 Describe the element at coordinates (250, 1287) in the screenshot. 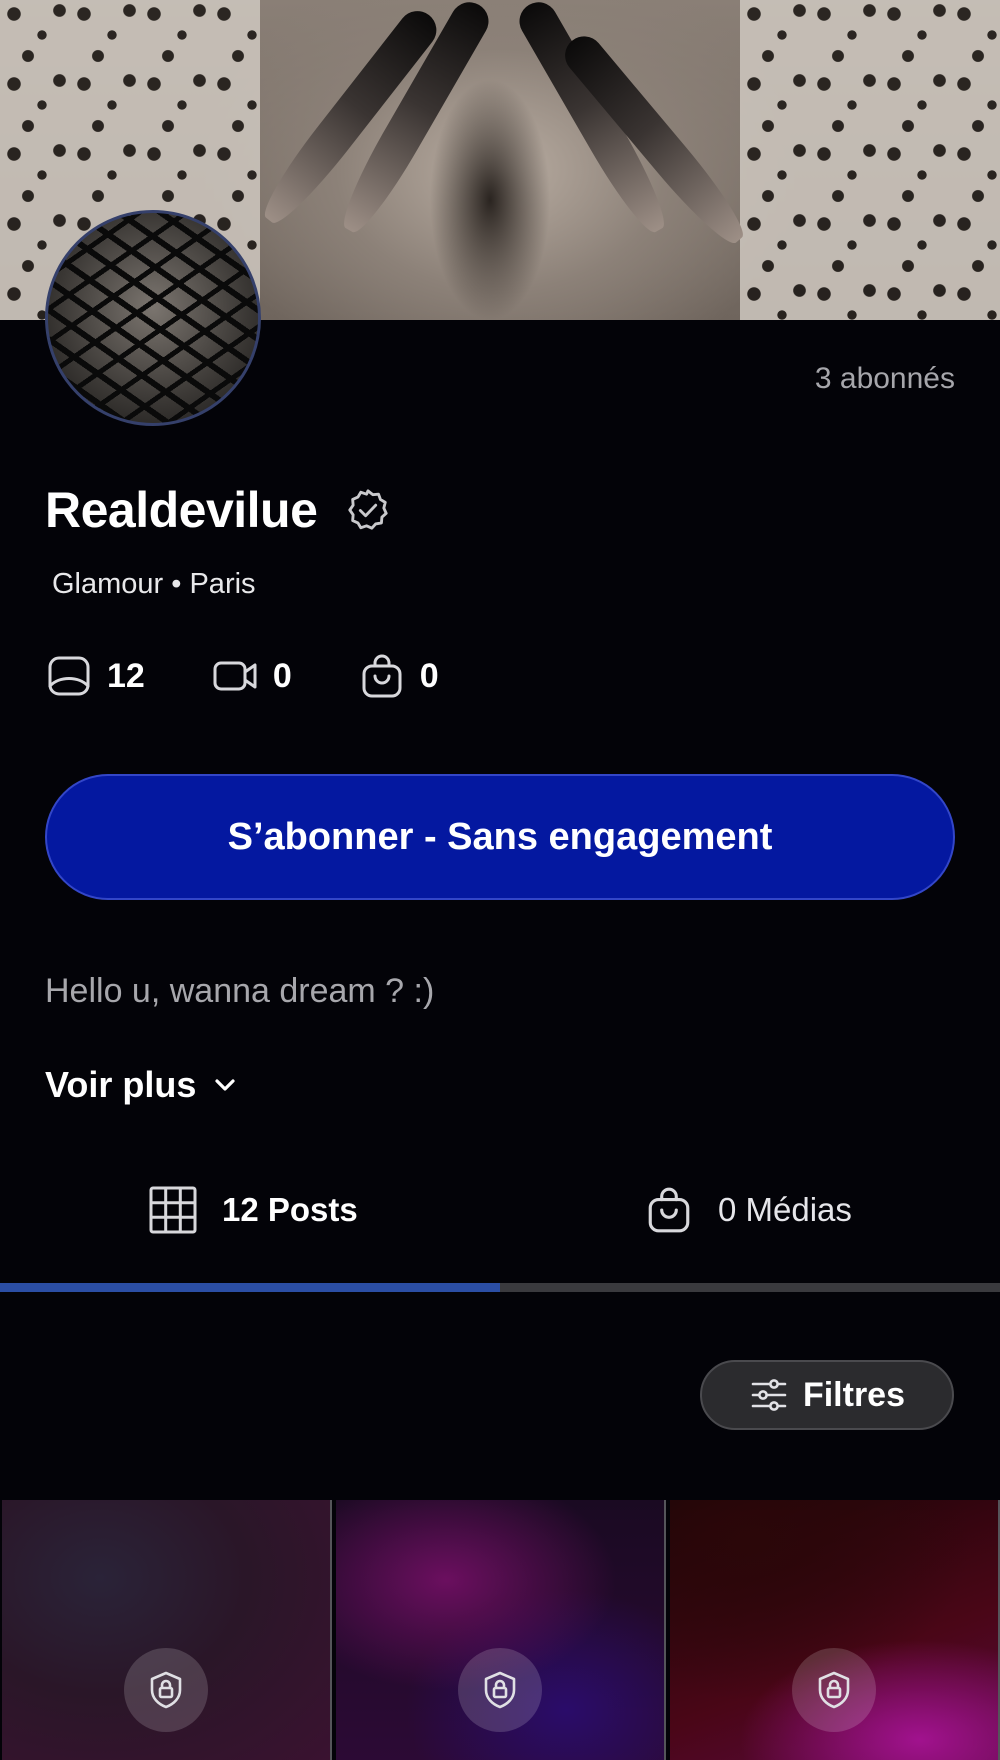

I see `tab-indicator-active` at that location.